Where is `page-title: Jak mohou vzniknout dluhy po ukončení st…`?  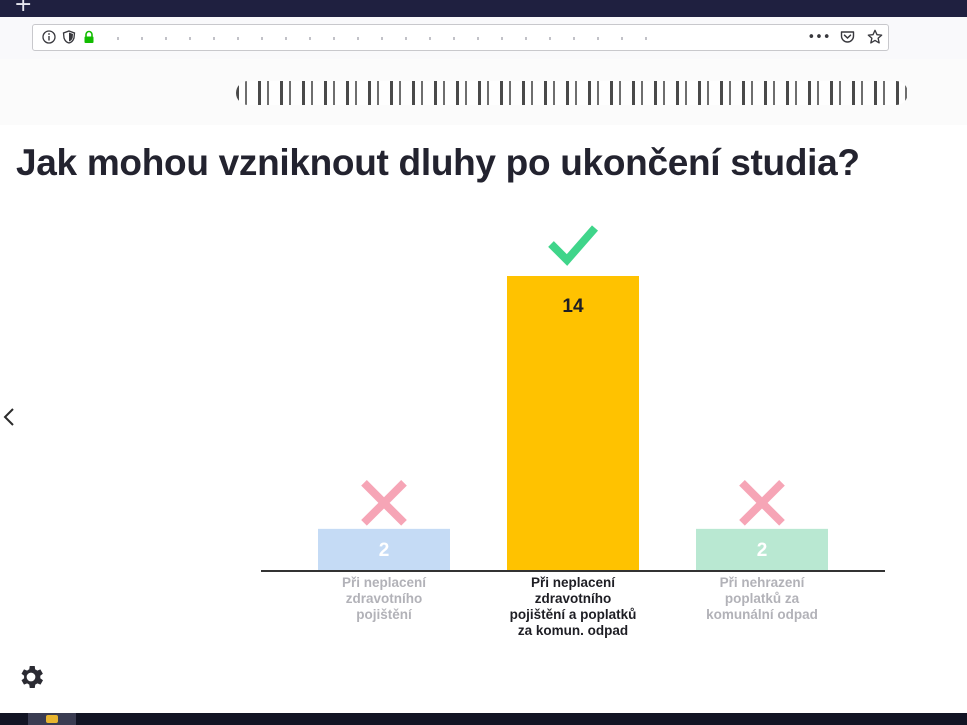 page-title: Jak mohou vzniknout dluhy po ukončení st… is located at coordinates (438, 162).